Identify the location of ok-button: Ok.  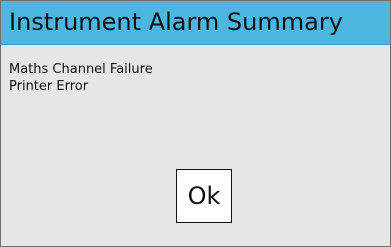
(204, 196).